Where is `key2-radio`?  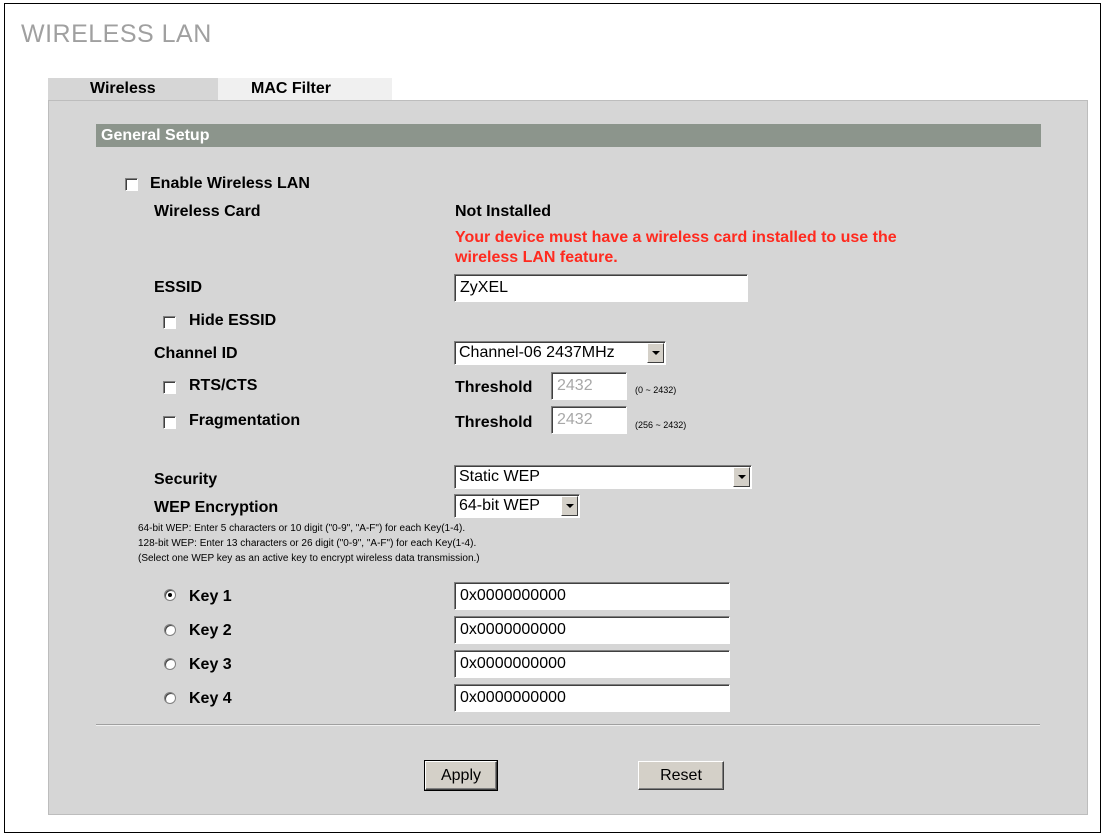
key2-radio is located at coordinates (170, 630).